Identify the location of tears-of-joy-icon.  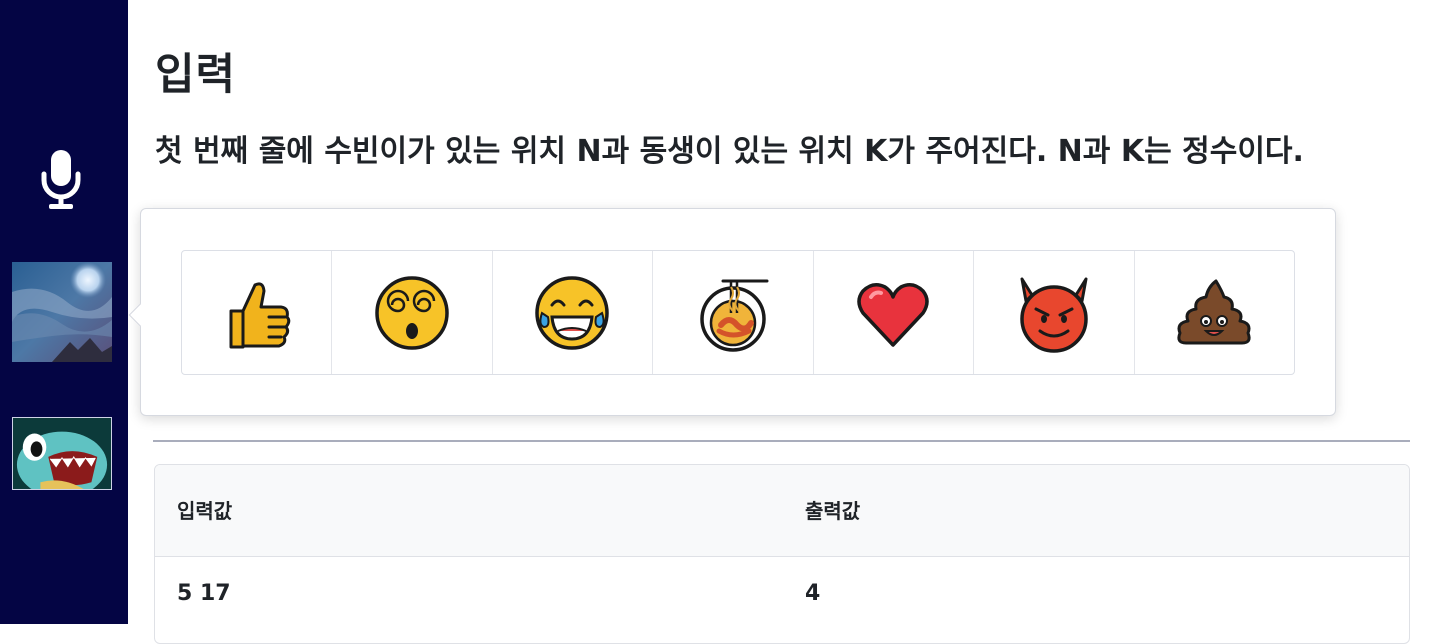
(572, 312).